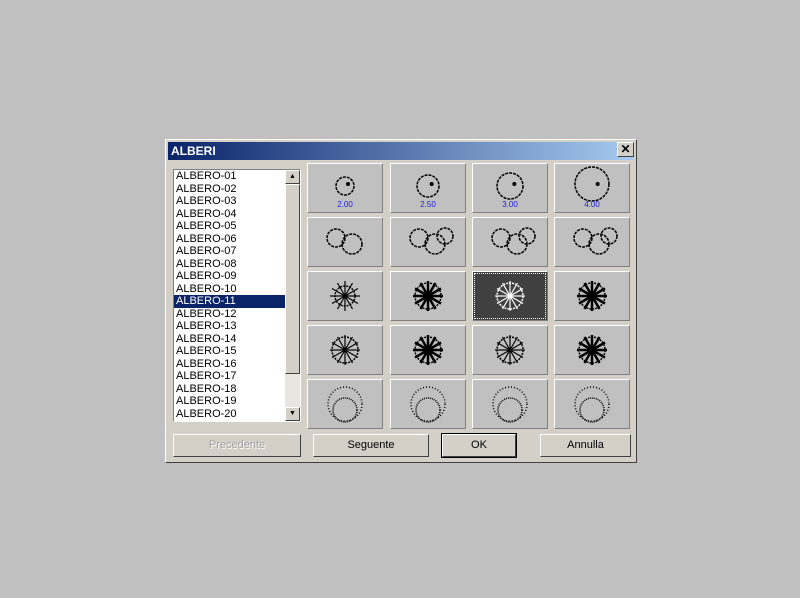 This screenshot has height=598, width=800. I want to click on list-item: ALBERO-04, so click(229, 214).